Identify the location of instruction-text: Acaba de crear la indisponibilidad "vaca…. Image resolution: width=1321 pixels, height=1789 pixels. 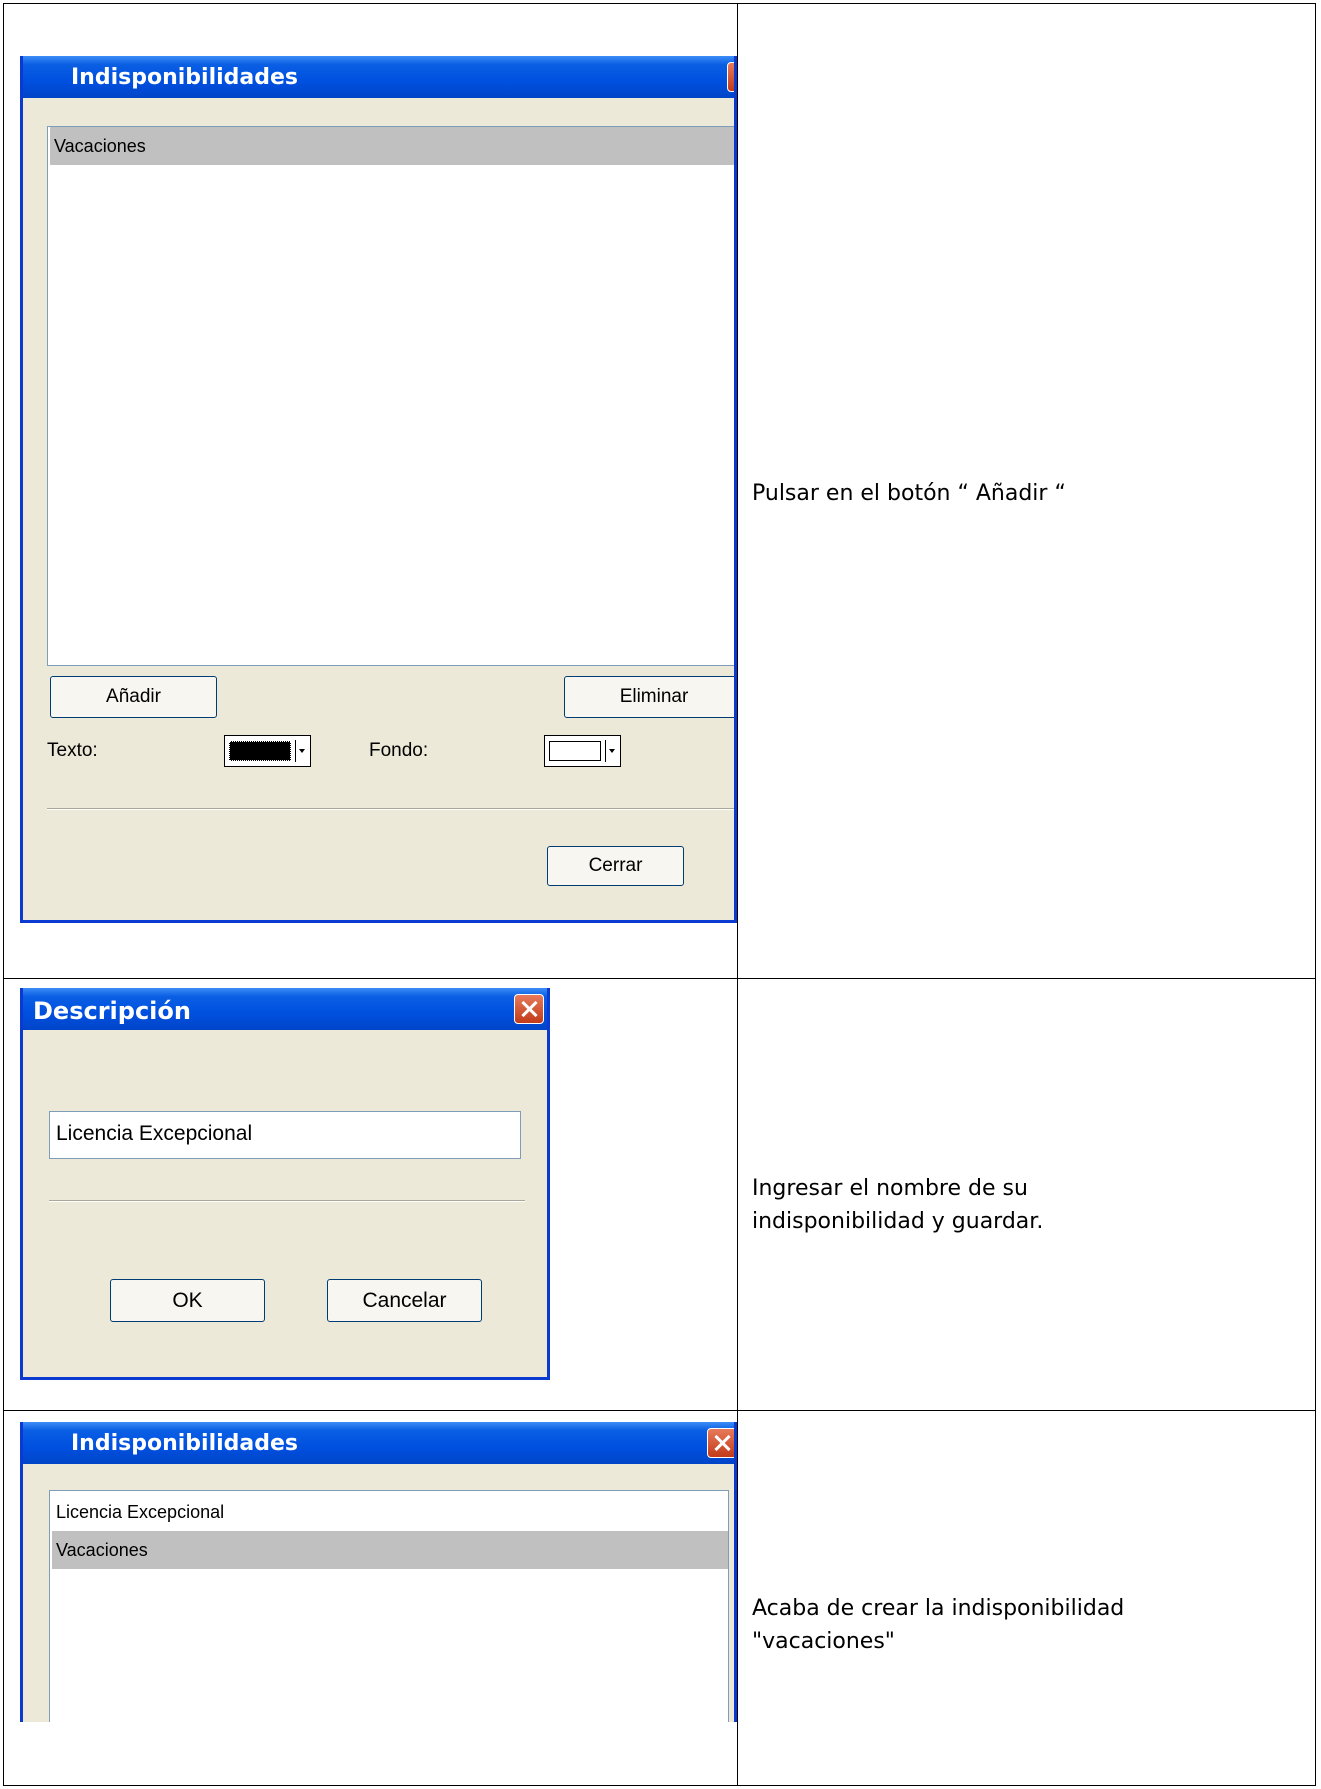
(938, 1625).